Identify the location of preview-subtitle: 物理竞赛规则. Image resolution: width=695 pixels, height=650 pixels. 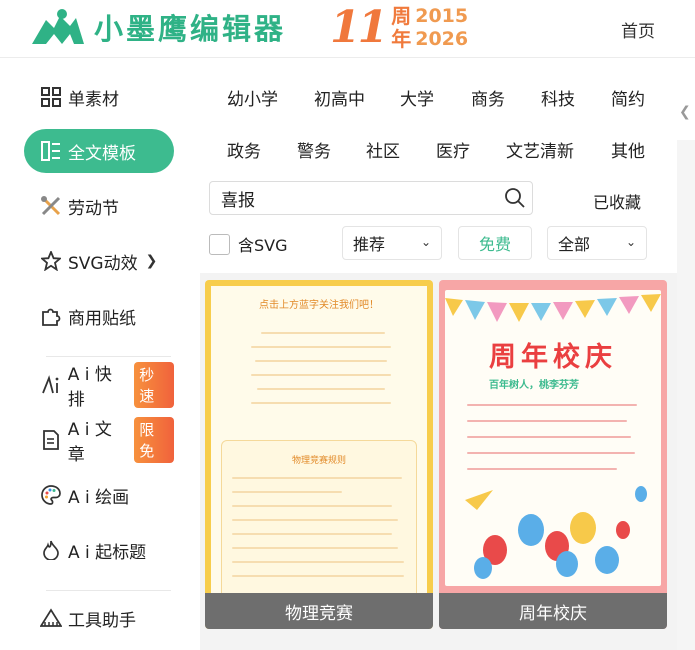
(318, 461).